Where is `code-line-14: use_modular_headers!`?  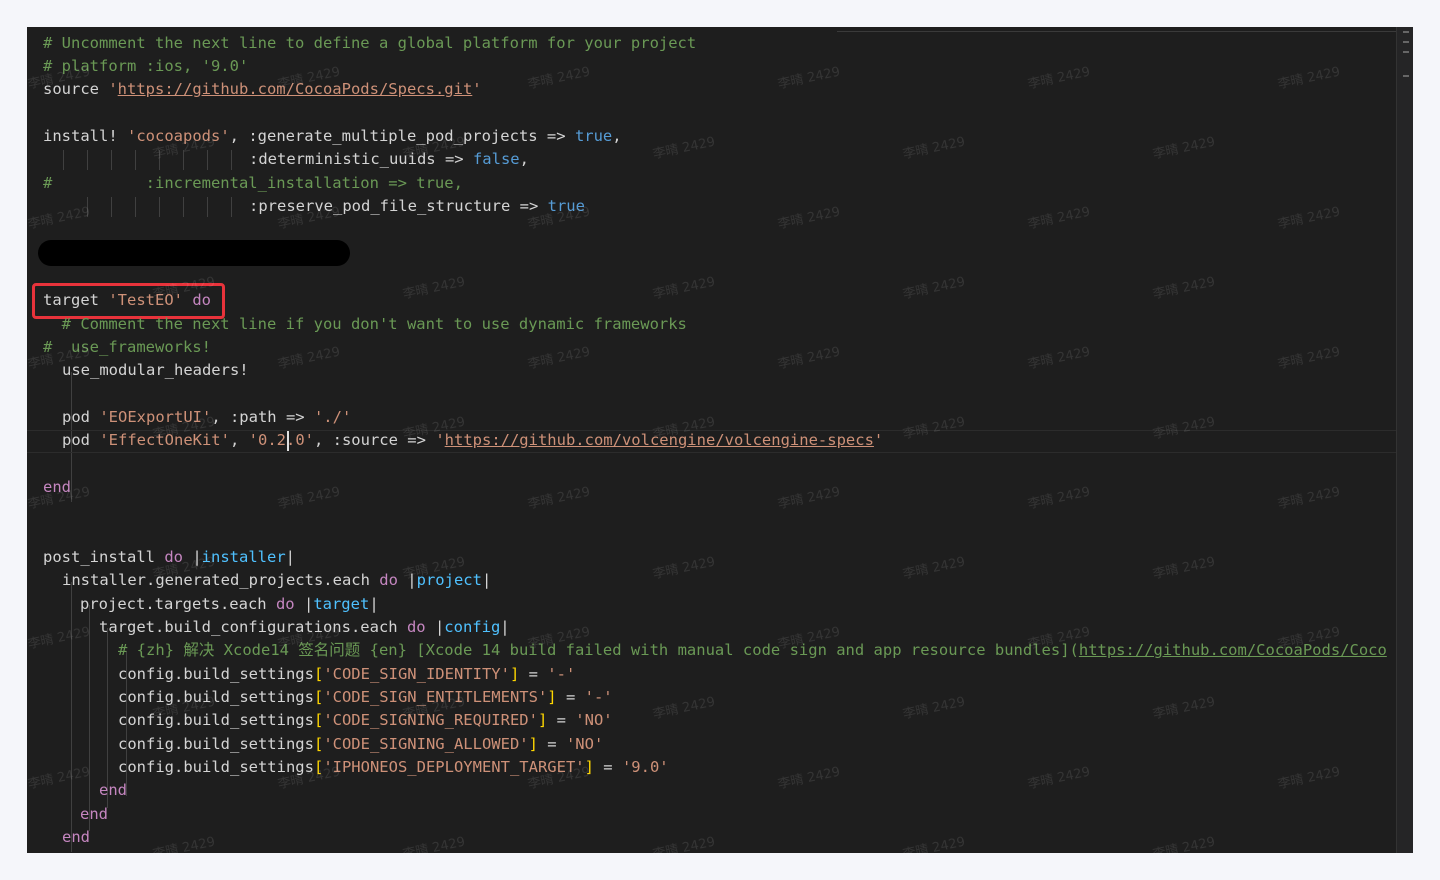
code-line-14: use_modular_headers! is located at coordinates (155, 370).